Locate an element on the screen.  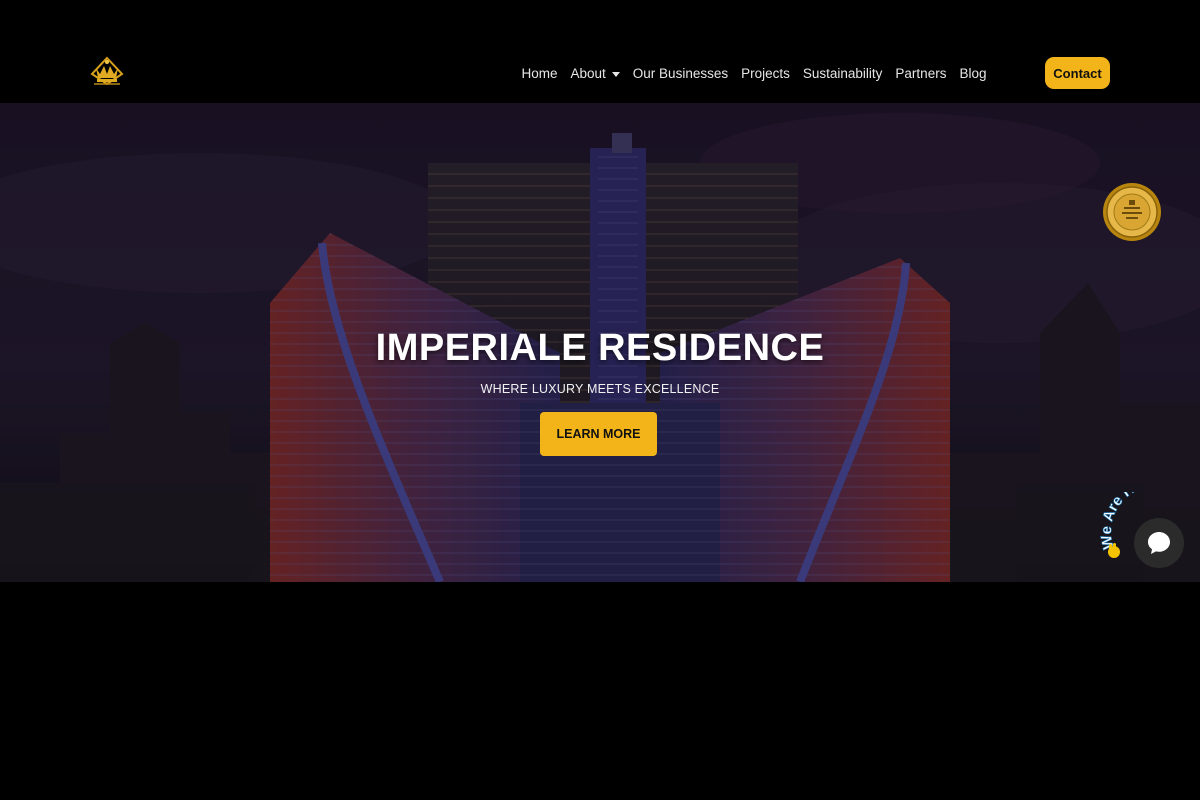
hero-subtitle: WHERE LUXURY MEETS EXCELLENCE is located at coordinates (600, 389).